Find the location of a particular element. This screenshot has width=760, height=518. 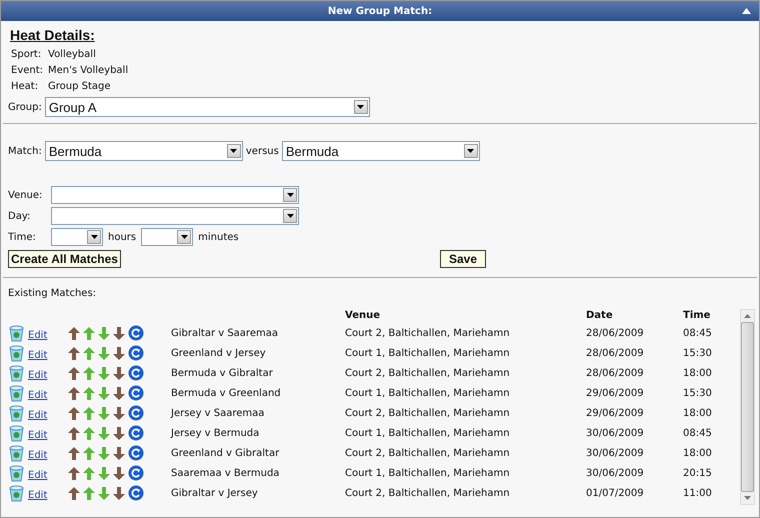

field-value: Men's Volleyball is located at coordinates (88, 70).